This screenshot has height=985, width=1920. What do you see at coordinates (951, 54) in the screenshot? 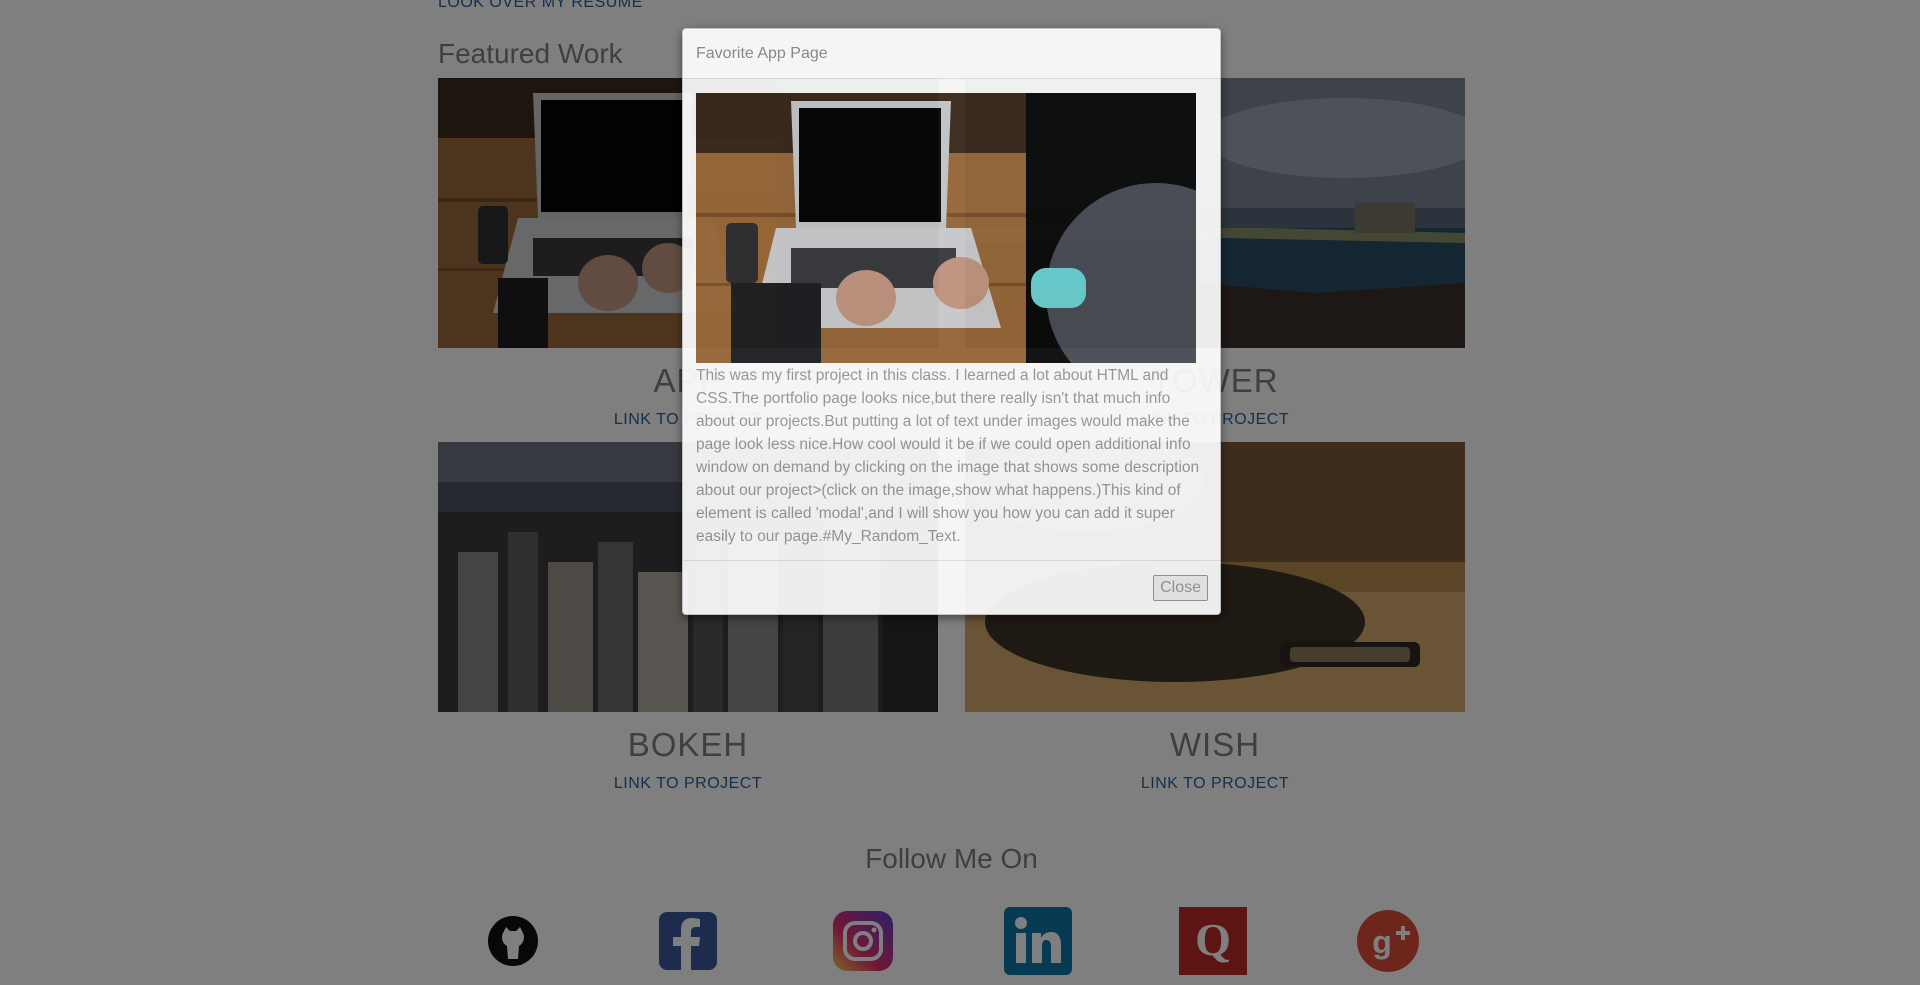
I see `modal-title: Favorite App Page` at bounding box center [951, 54].